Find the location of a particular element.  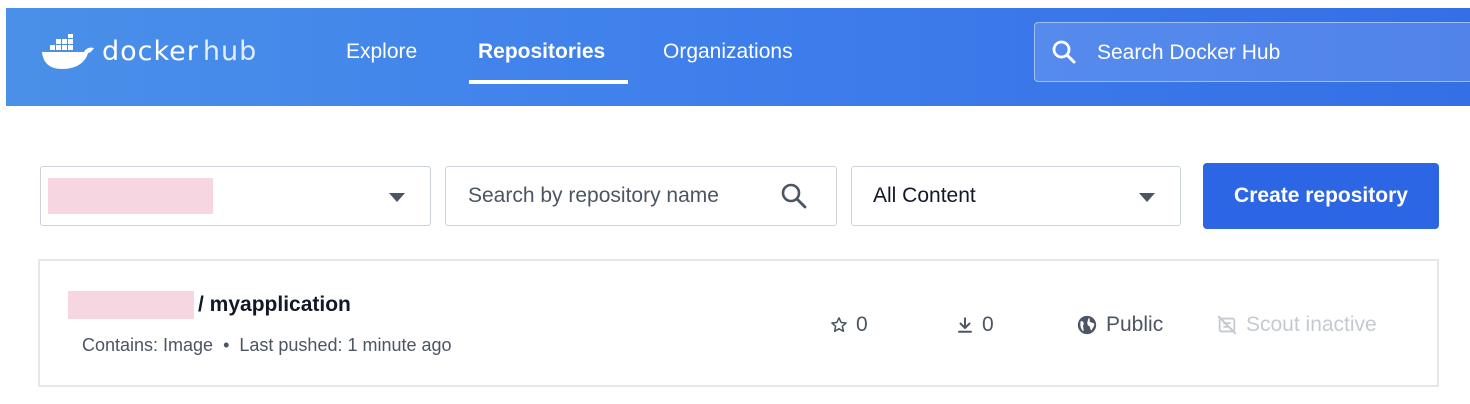

brand-wordmark: docker hub is located at coordinates (179, 52).